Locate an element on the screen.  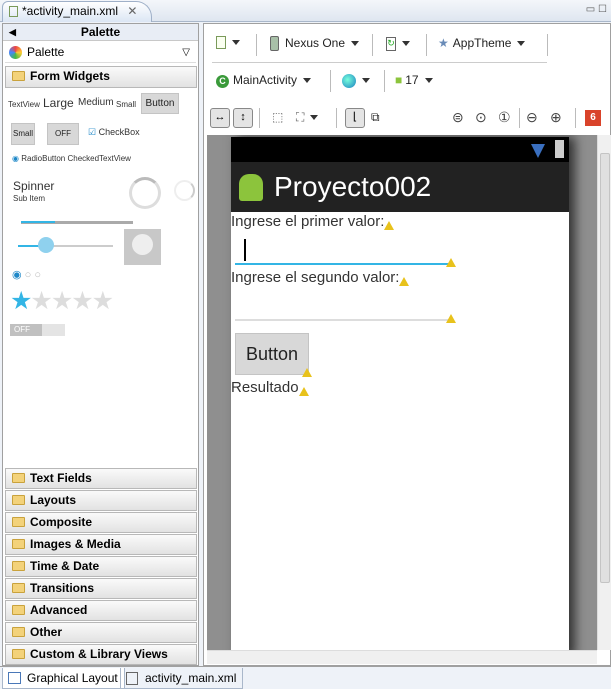
widget-spinner: Spinner is located at coordinates (33, 186).